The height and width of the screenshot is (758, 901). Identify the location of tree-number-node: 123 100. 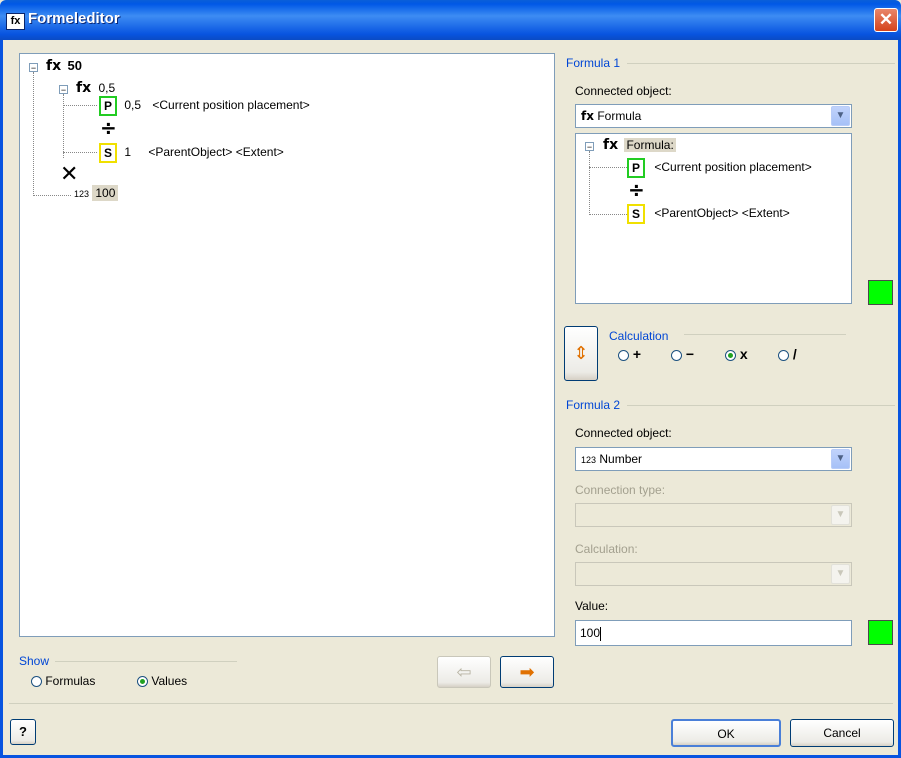
(96, 193).